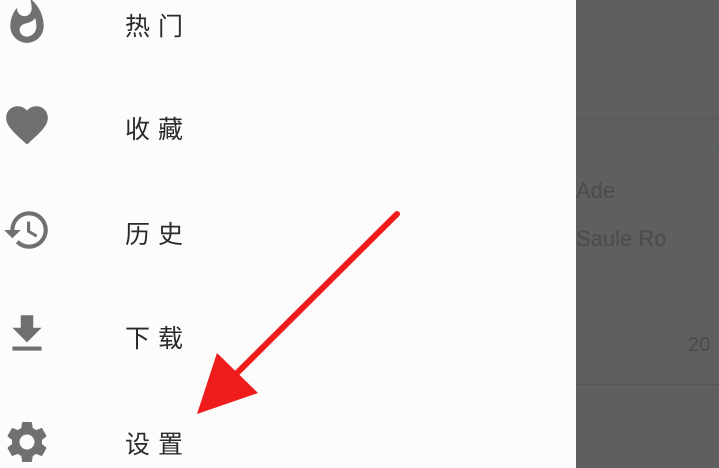 The height and width of the screenshot is (468, 719). What do you see at coordinates (158, 129) in the screenshot?
I see `drawer-item-favorites-label: 收藏` at bounding box center [158, 129].